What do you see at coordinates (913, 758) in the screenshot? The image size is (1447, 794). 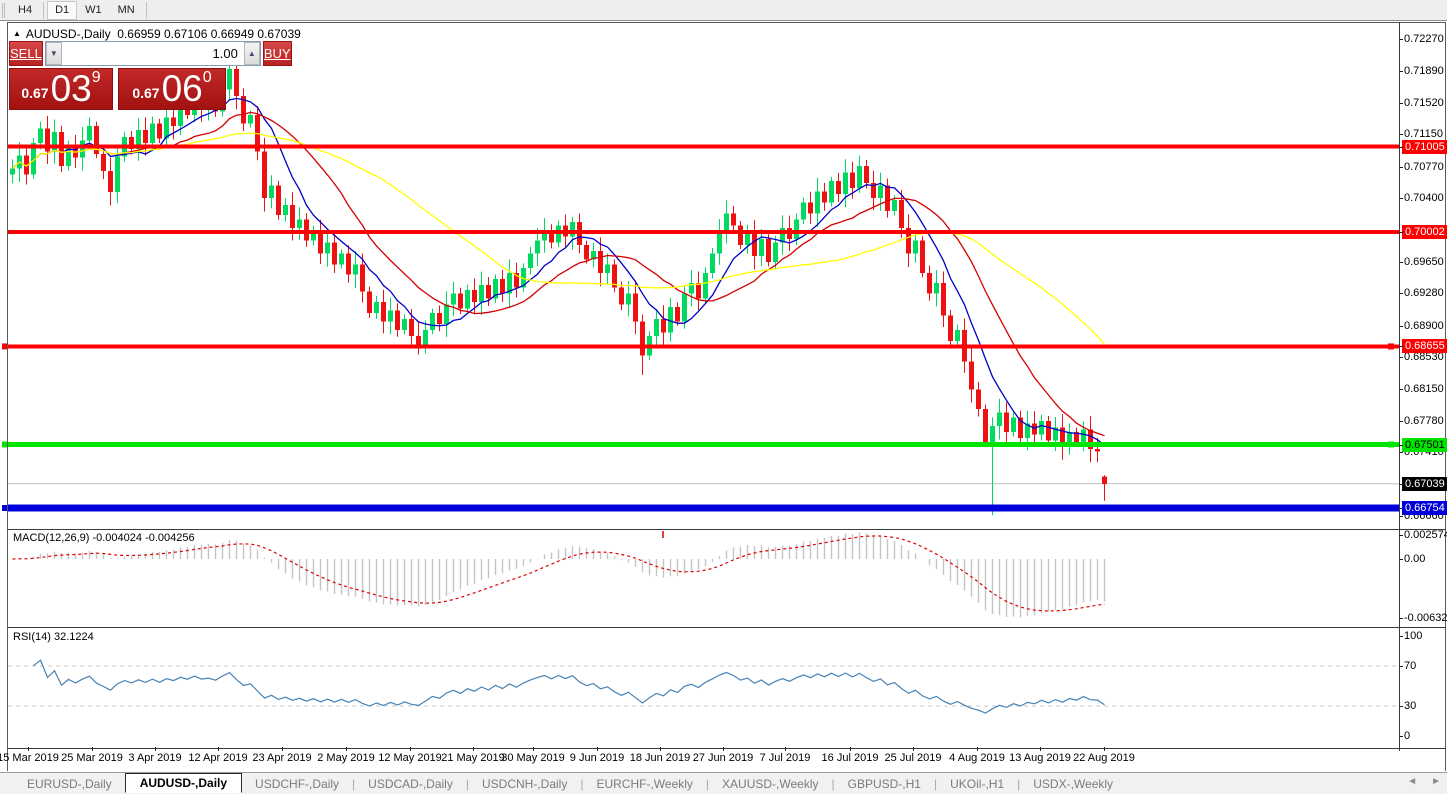 I see `date-label: 25 Jul 2019` at bounding box center [913, 758].